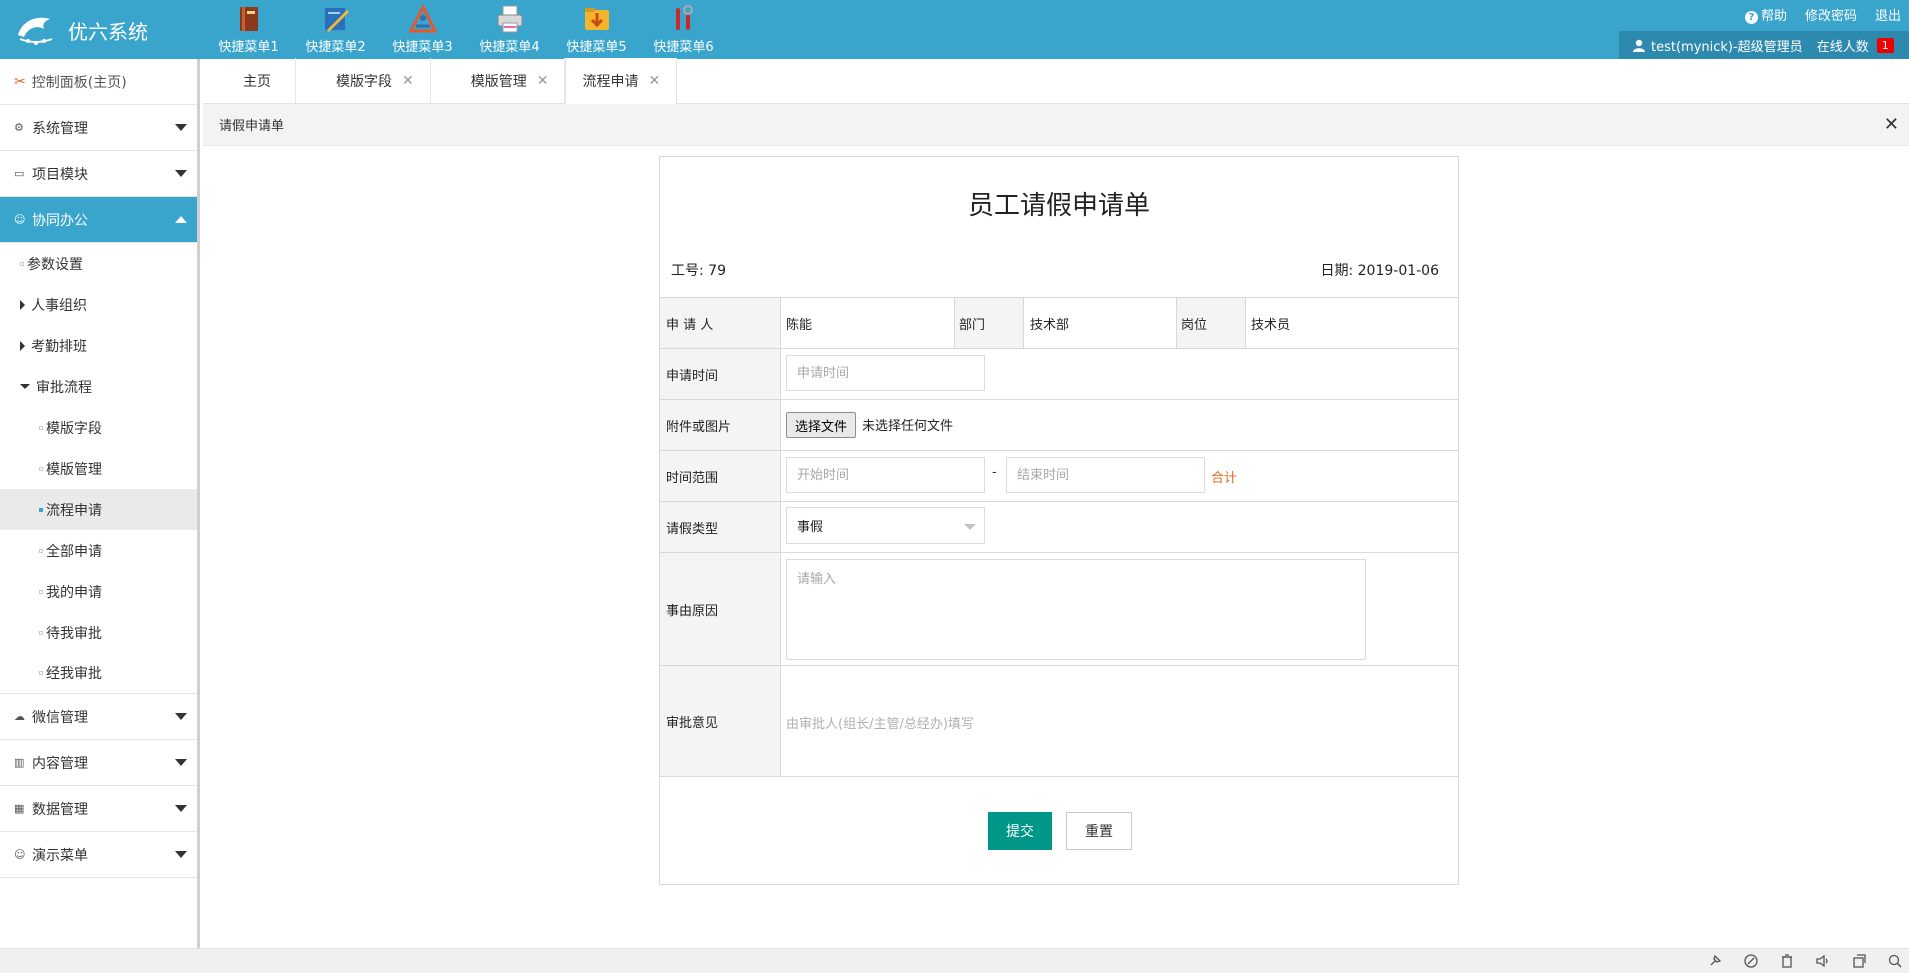 This screenshot has width=1909, height=973. What do you see at coordinates (1727, 45) in the screenshot?
I see `user-name: test(mynick)-超级管理员` at bounding box center [1727, 45].